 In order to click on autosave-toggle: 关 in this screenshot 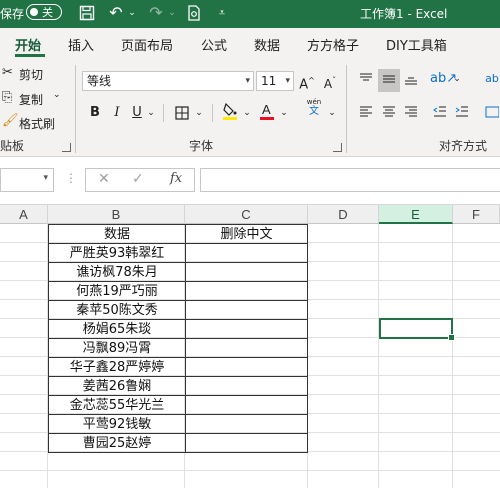, I will do `click(44, 12)`.